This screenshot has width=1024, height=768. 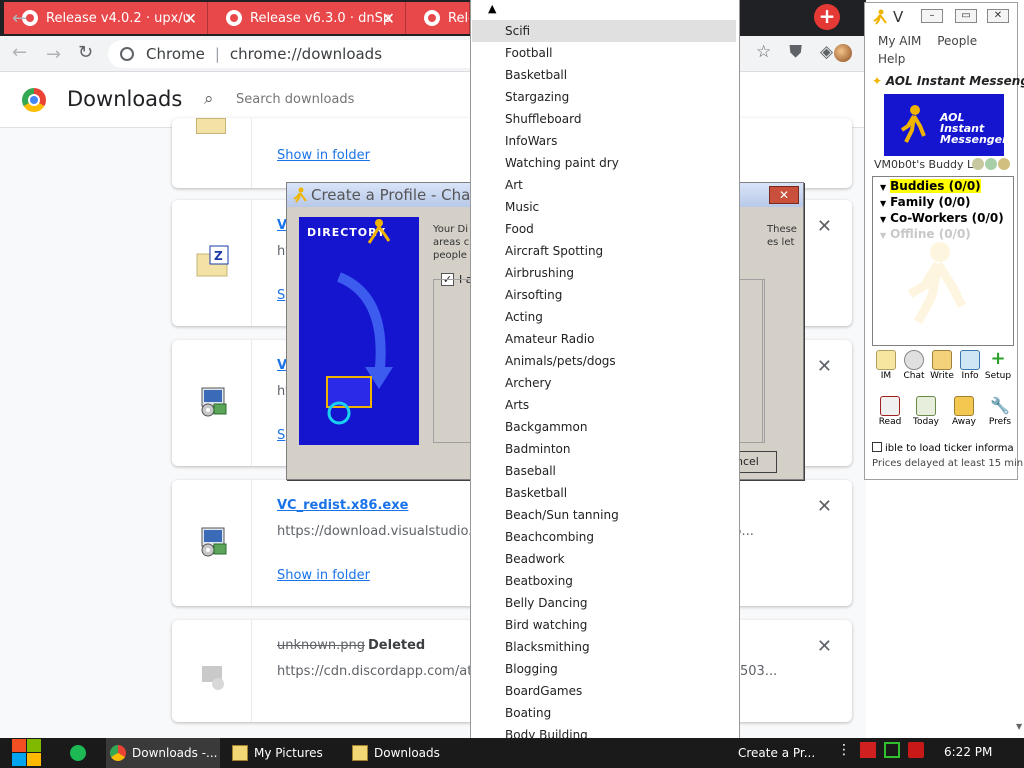 What do you see at coordinates (604, 141) in the screenshot?
I see `dropdown-option: InfoWars` at bounding box center [604, 141].